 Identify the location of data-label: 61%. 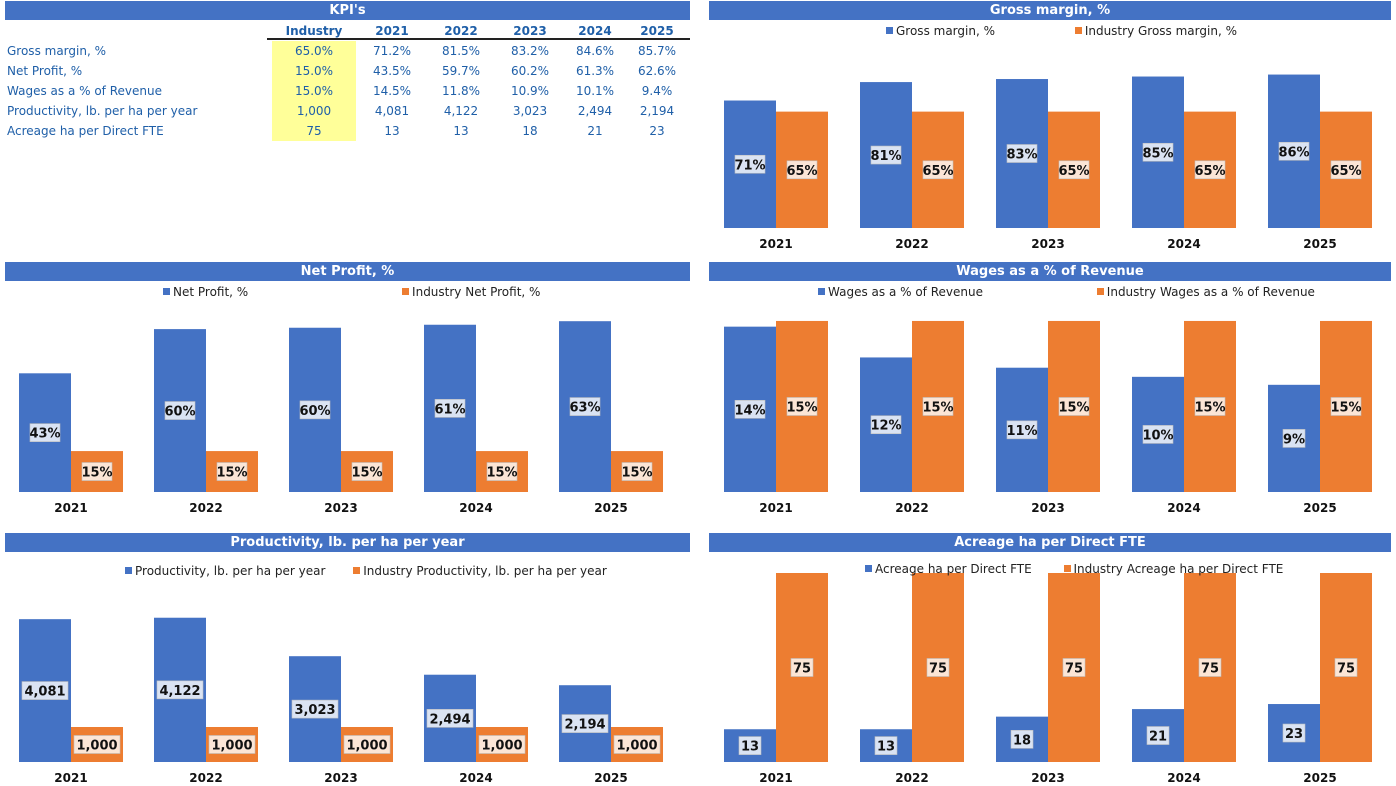
(449, 409).